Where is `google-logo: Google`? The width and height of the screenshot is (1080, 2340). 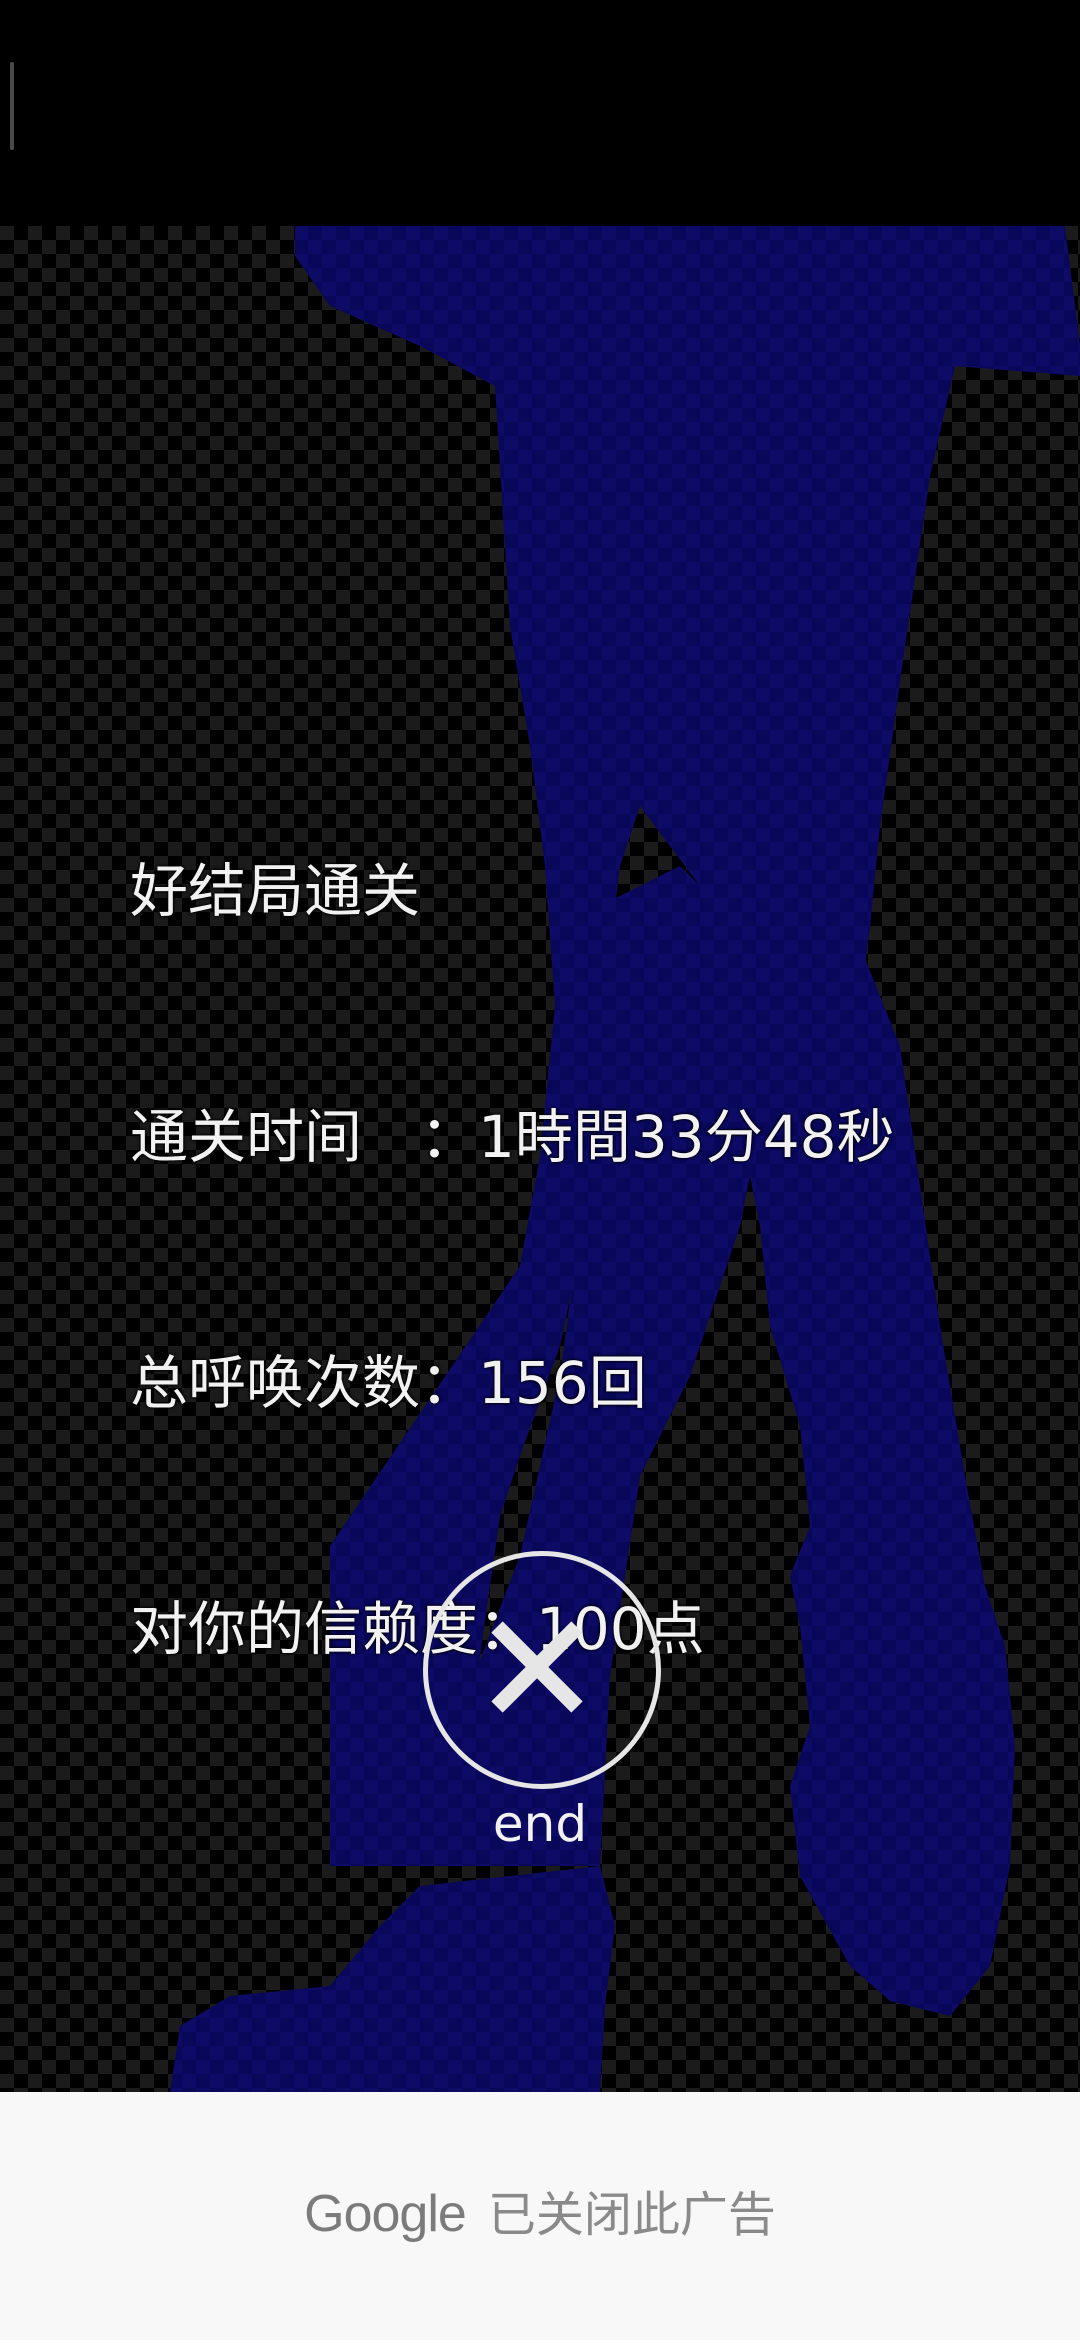 google-logo: Google is located at coordinates (385, 2214).